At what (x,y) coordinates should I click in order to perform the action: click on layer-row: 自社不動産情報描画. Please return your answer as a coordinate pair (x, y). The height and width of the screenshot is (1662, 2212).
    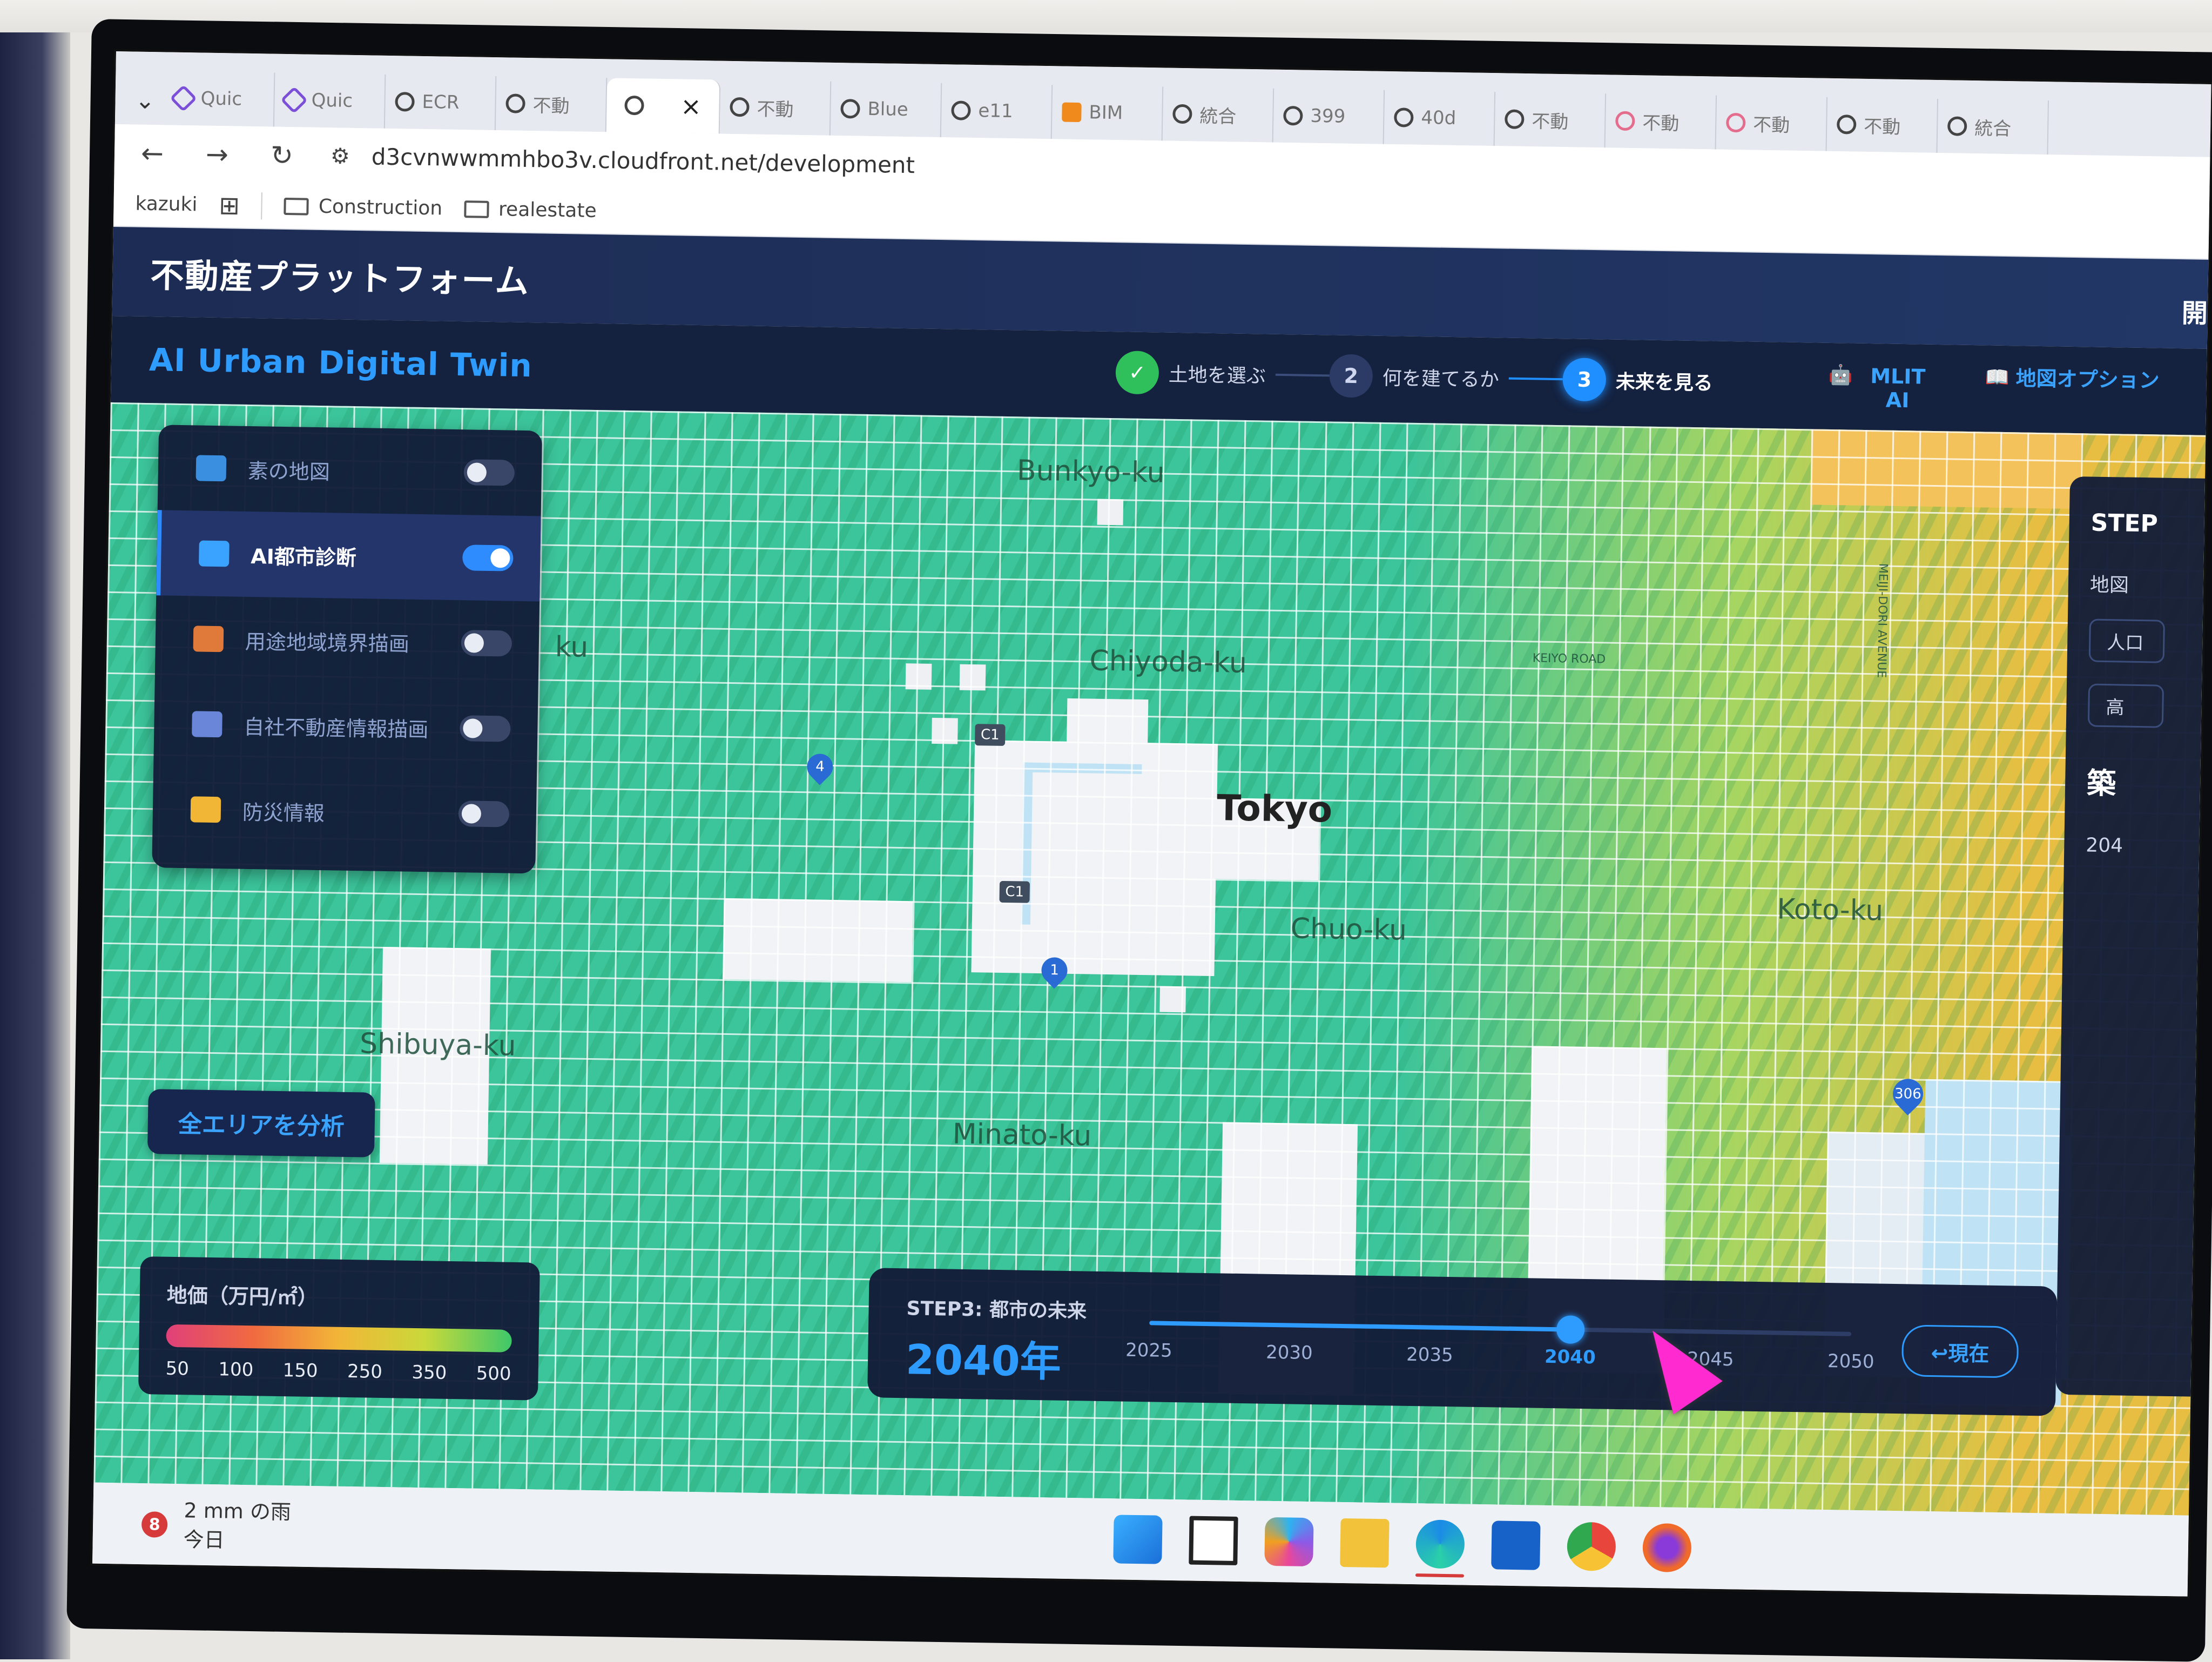
    Looking at the image, I should click on (345, 727).